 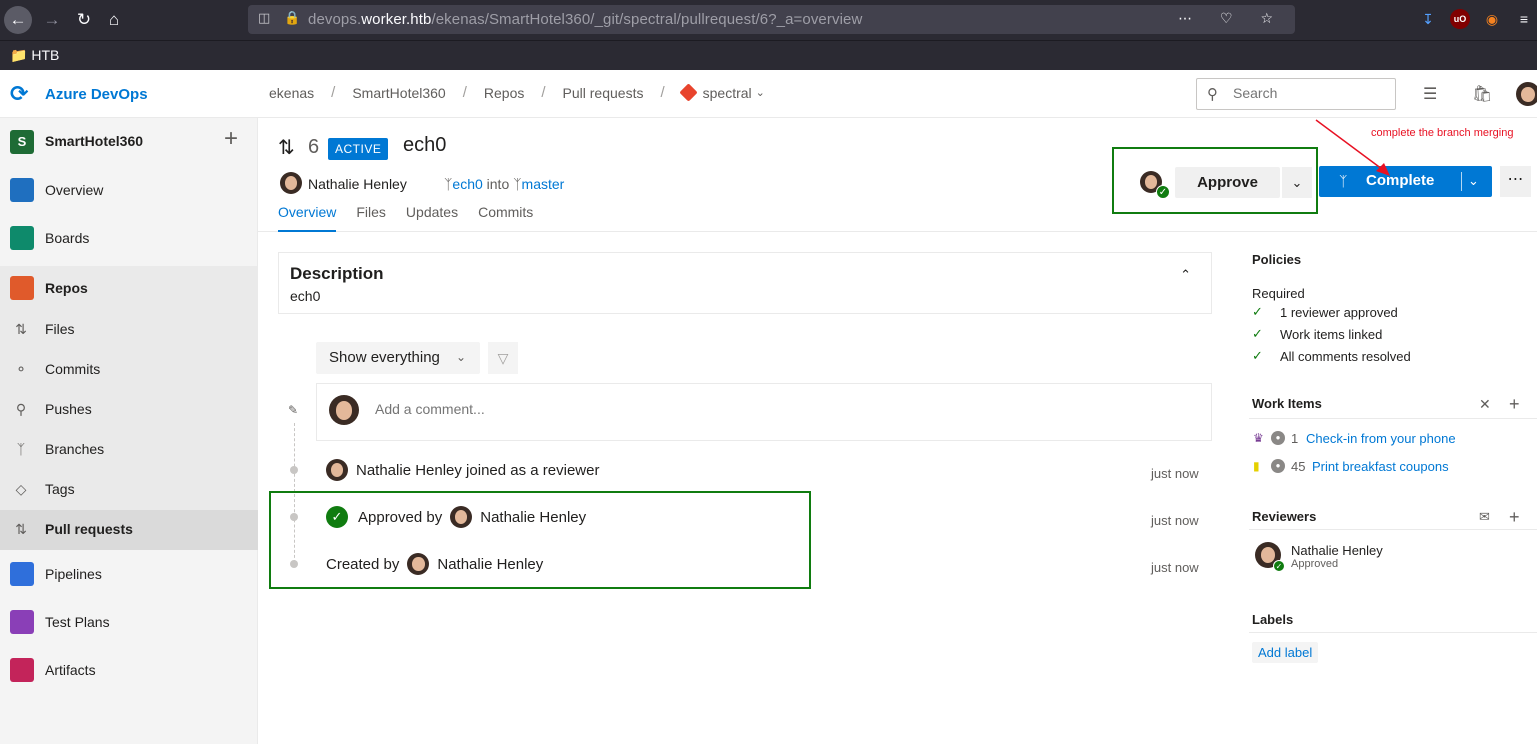 What do you see at coordinates (398, 93) in the screenshot?
I see `breadcrumb-project: SmartHotel360` at bounding box center [398, 93].